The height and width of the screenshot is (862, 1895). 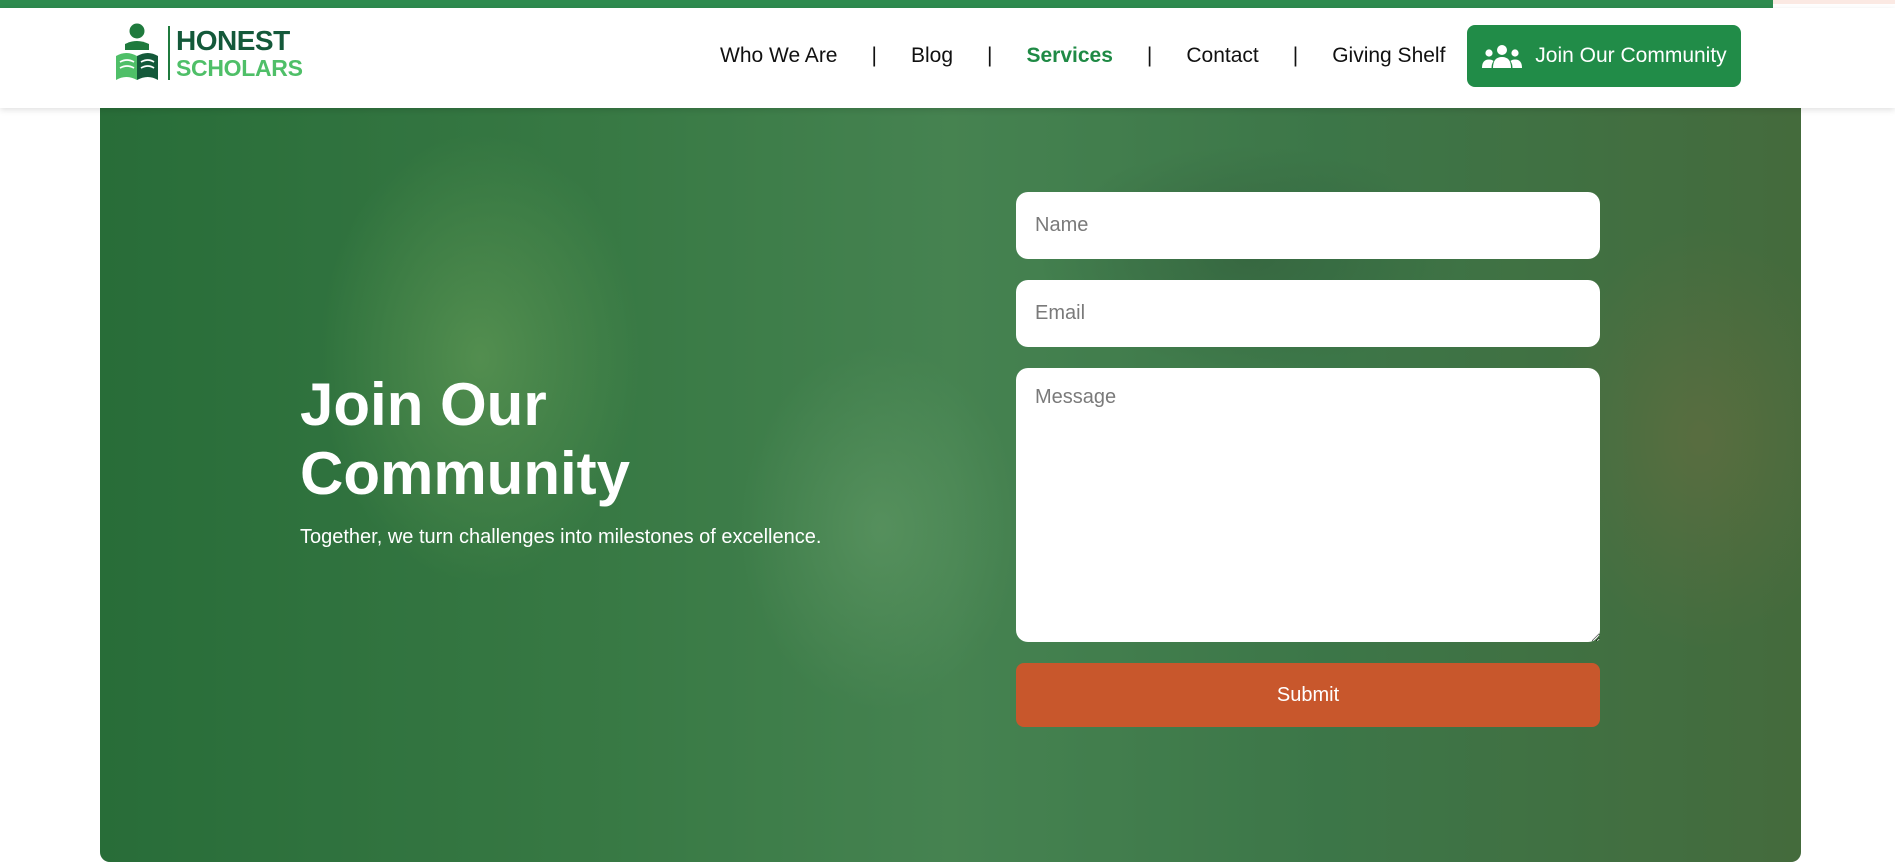 I want to click on nav-blog: Blog, so click(x=932, y=56).